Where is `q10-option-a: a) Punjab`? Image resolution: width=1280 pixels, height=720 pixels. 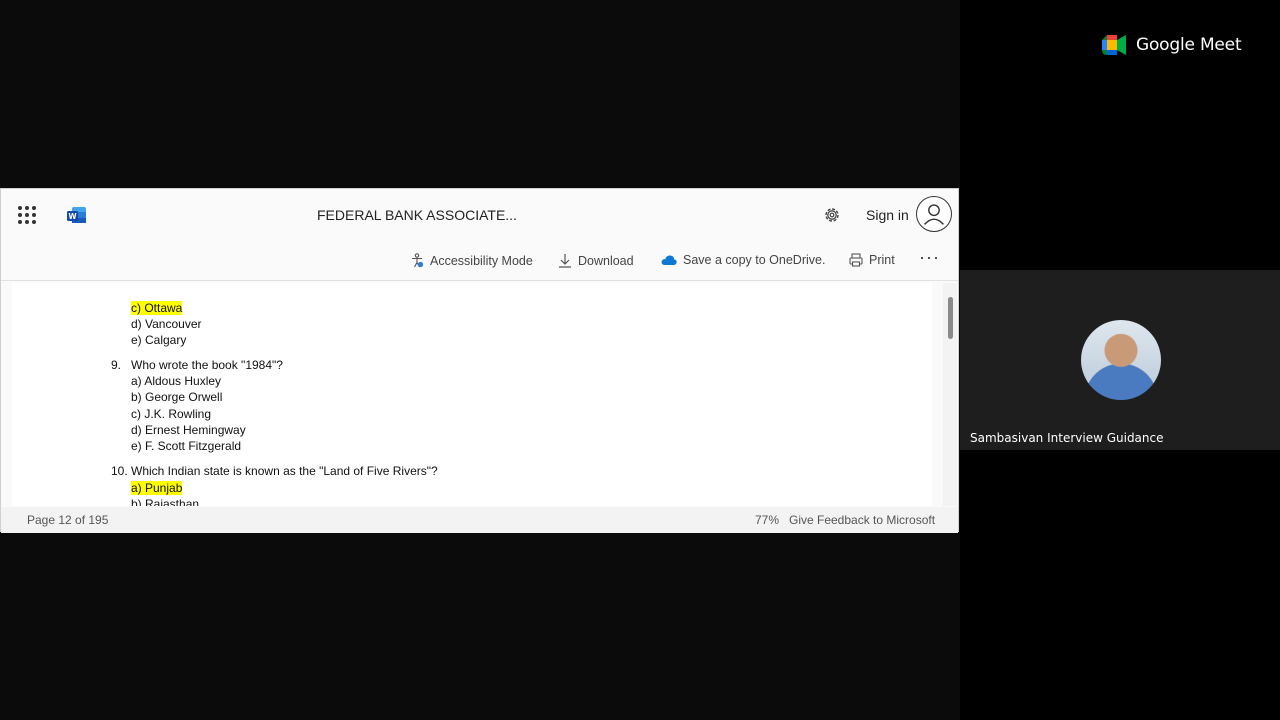 q10-option-a: a) Punjab is located at coordinates (157, 488).